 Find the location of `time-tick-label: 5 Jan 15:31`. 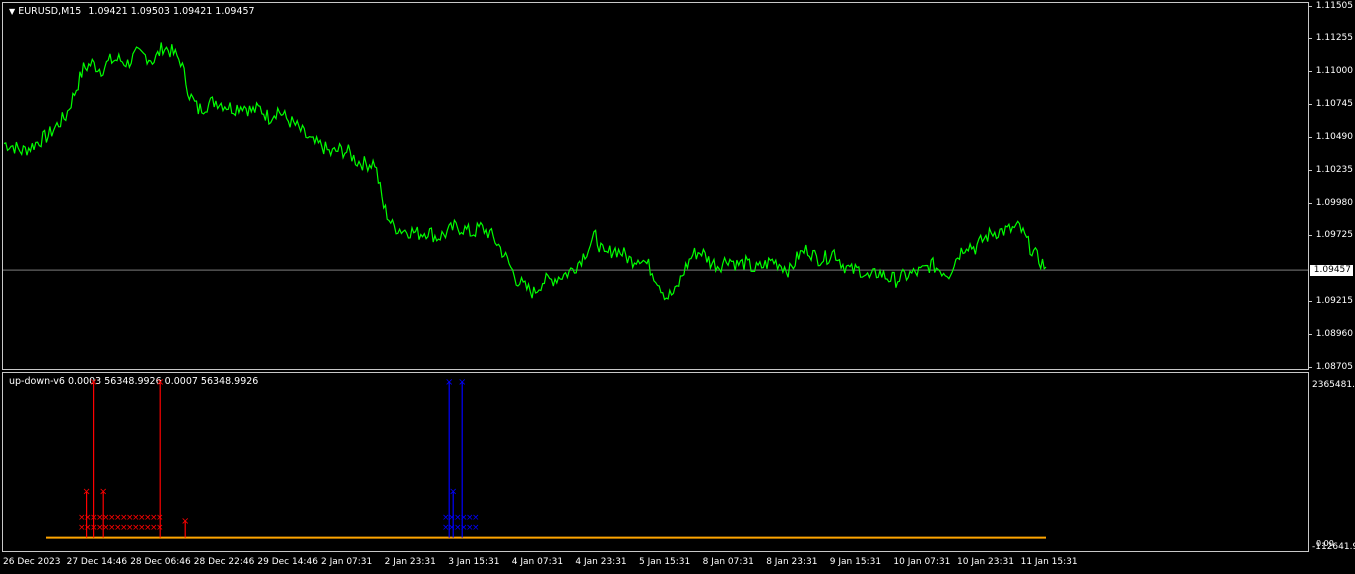

time-tick-label: 5 Jan 15:31 is located at coordinates (665, 562).